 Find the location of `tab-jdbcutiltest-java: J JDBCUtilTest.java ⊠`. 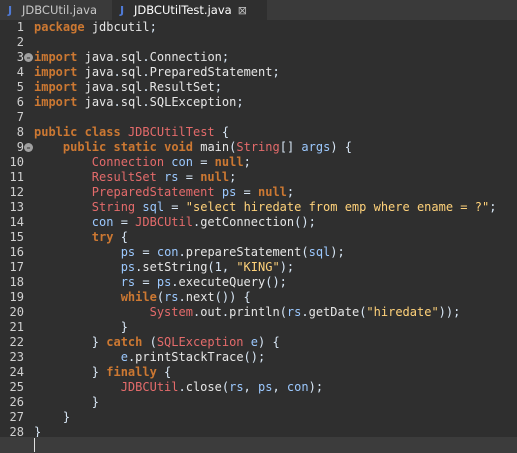

tab-jdbcutiltest-java: J JDBCUtilTest.java ⊠ is located at coordinates (189, 10).